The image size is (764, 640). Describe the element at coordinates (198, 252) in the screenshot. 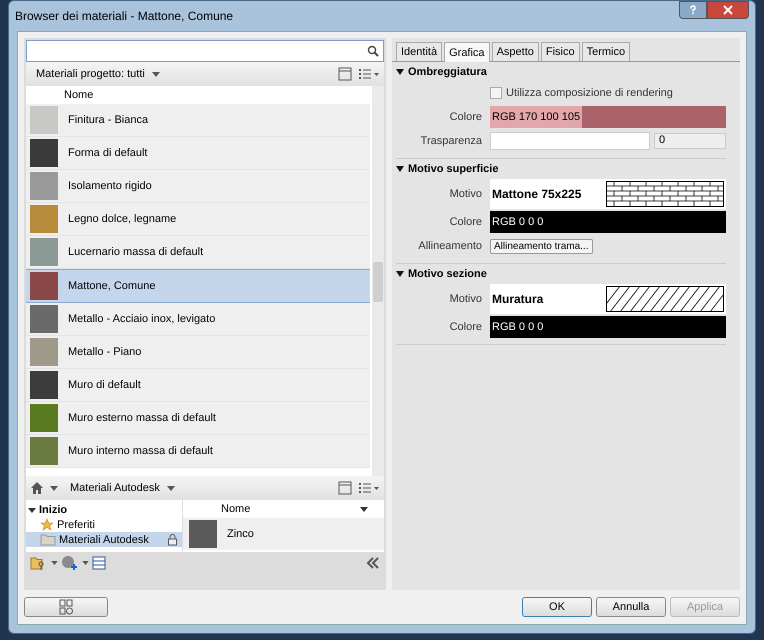

I see `material-item: Lucernario massa di default` at that location.